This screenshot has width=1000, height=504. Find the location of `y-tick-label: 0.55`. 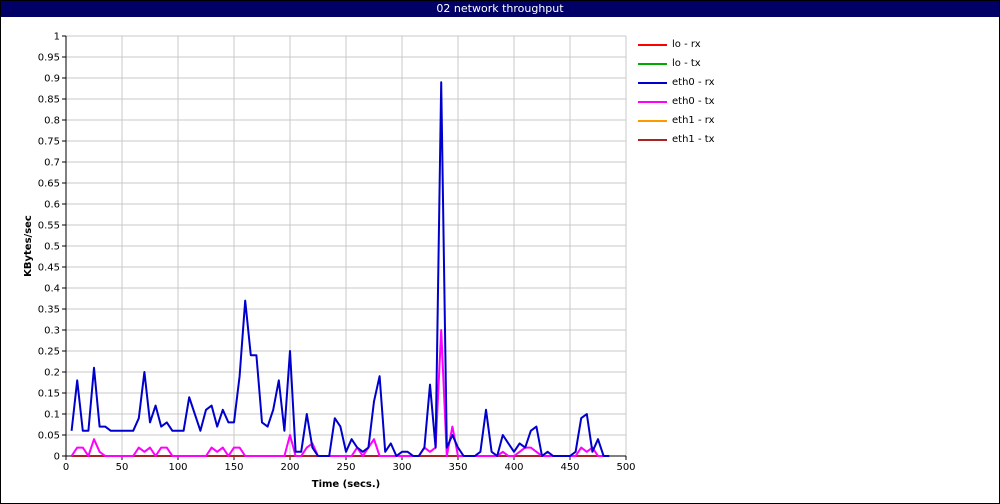

y-tick-label: 0.55 is located at coordinates (49, 226).